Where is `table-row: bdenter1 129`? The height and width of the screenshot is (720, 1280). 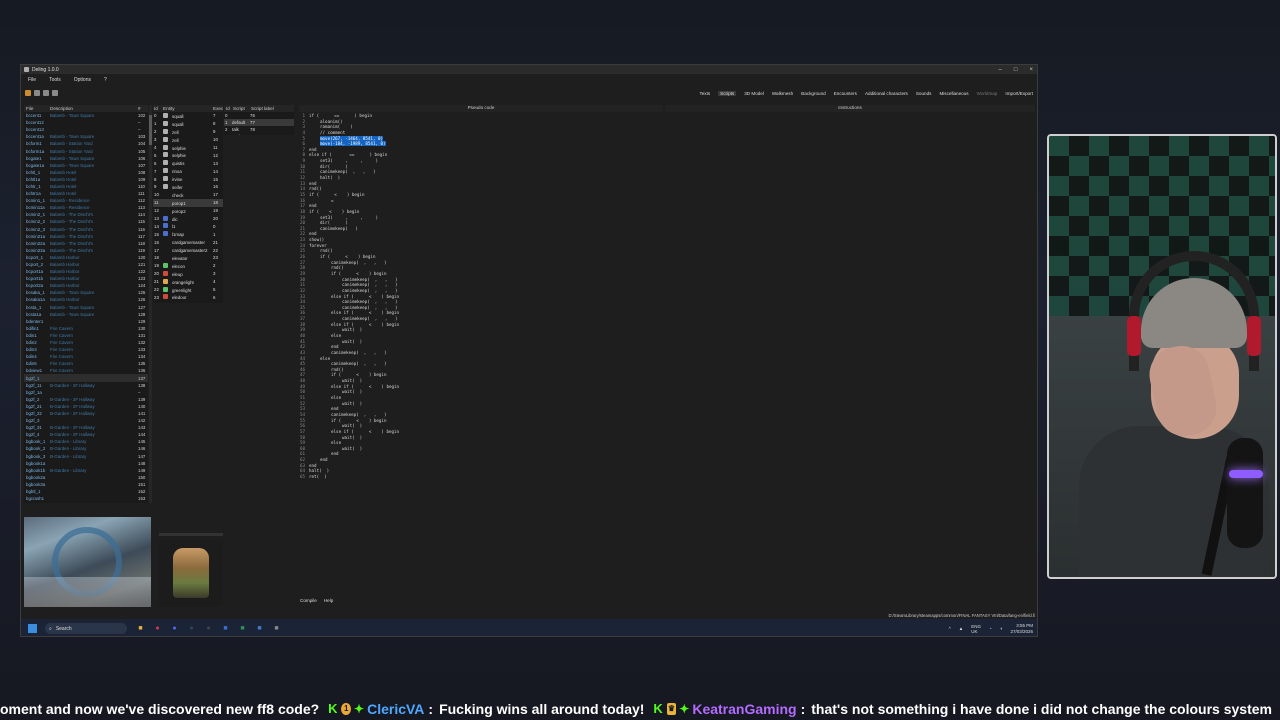
table-row: bdenter1 129 is located at coordinates (86, 321).